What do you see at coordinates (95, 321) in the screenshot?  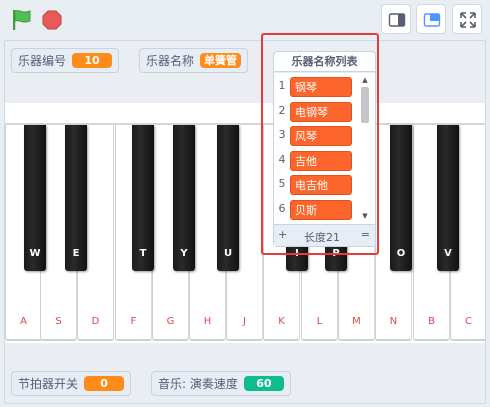 I see `white-key-label: D` at bounding box center [95, 321].